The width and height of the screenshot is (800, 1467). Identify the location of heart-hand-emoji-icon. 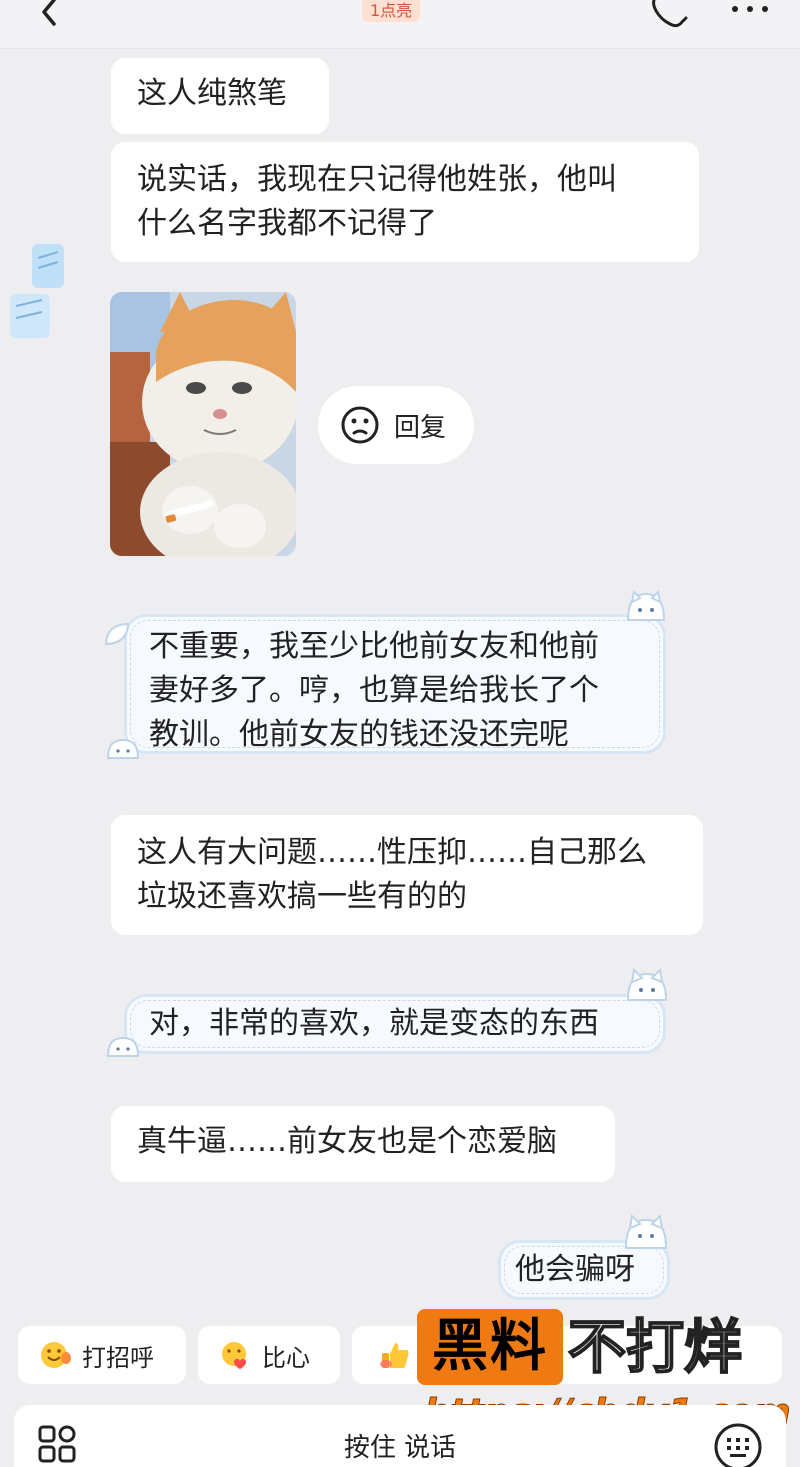
(234, 1355).